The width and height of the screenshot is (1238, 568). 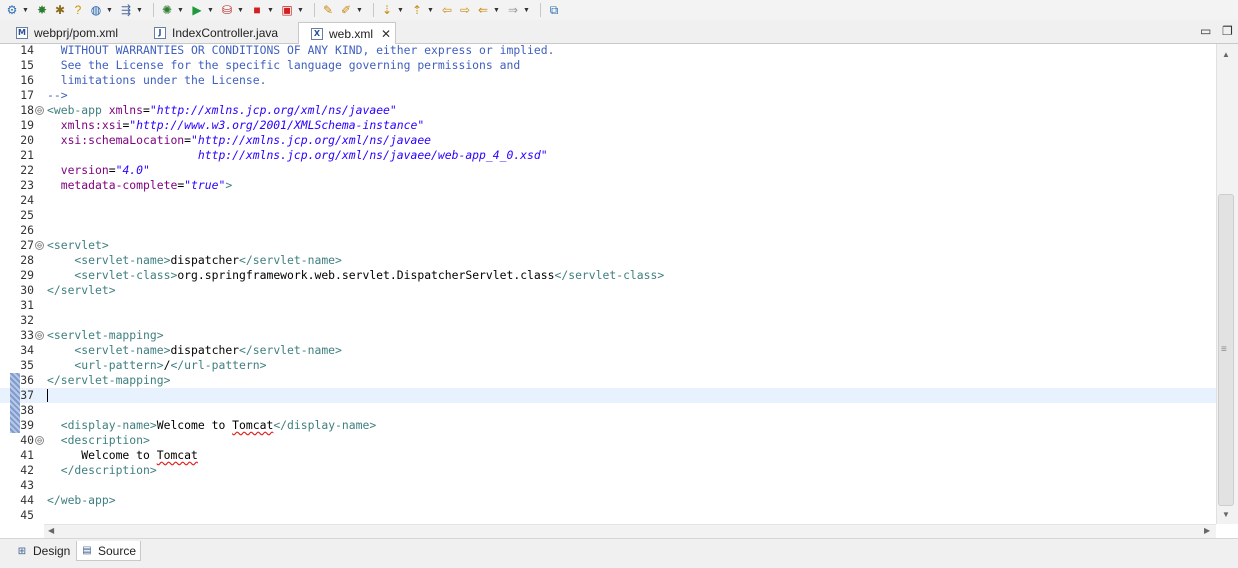 I want to click on run-dropdown: ▼, so click(x=210, y=10).